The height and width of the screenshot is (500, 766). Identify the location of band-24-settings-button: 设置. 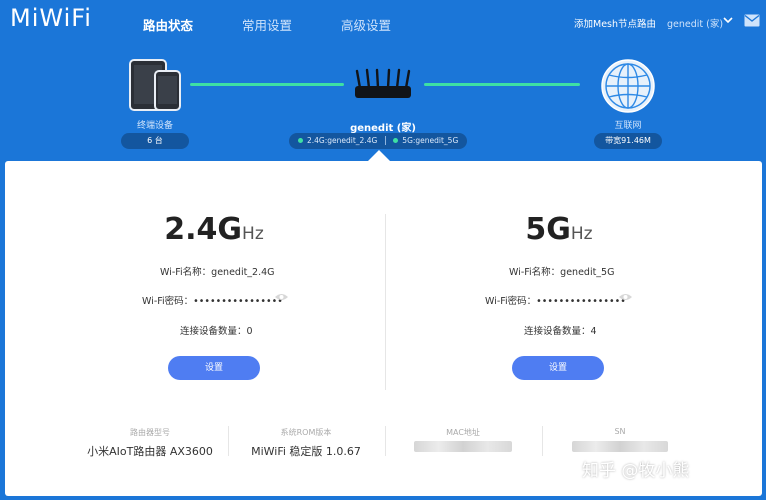
(214, 368).